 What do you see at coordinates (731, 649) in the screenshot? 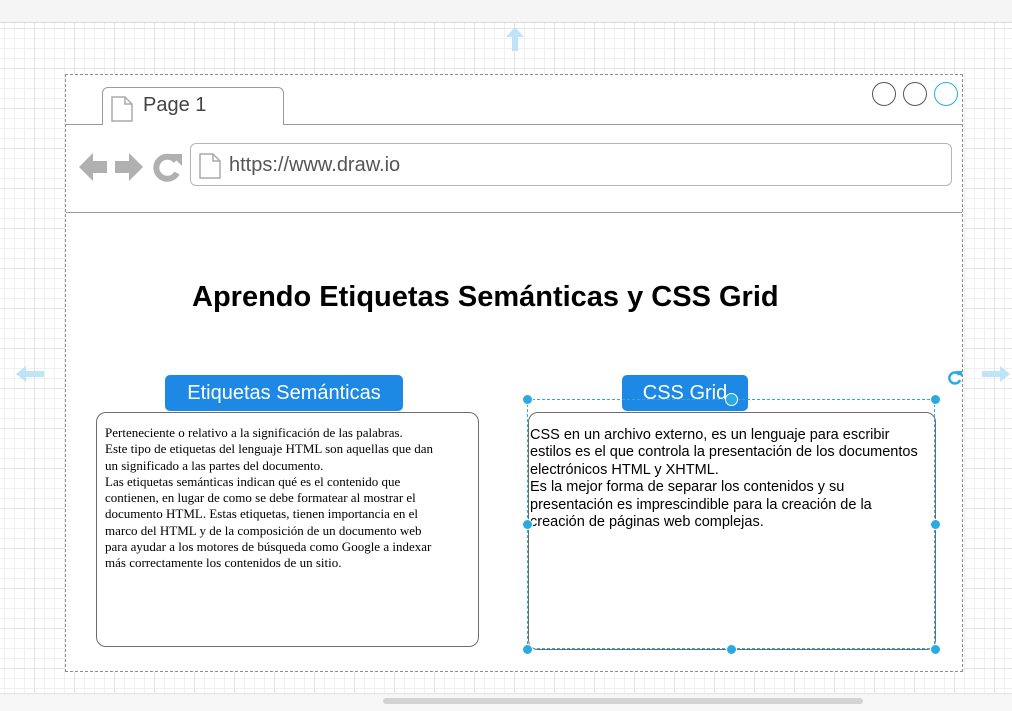
I see `resize-handle-s` at bounding box center [731, 649].